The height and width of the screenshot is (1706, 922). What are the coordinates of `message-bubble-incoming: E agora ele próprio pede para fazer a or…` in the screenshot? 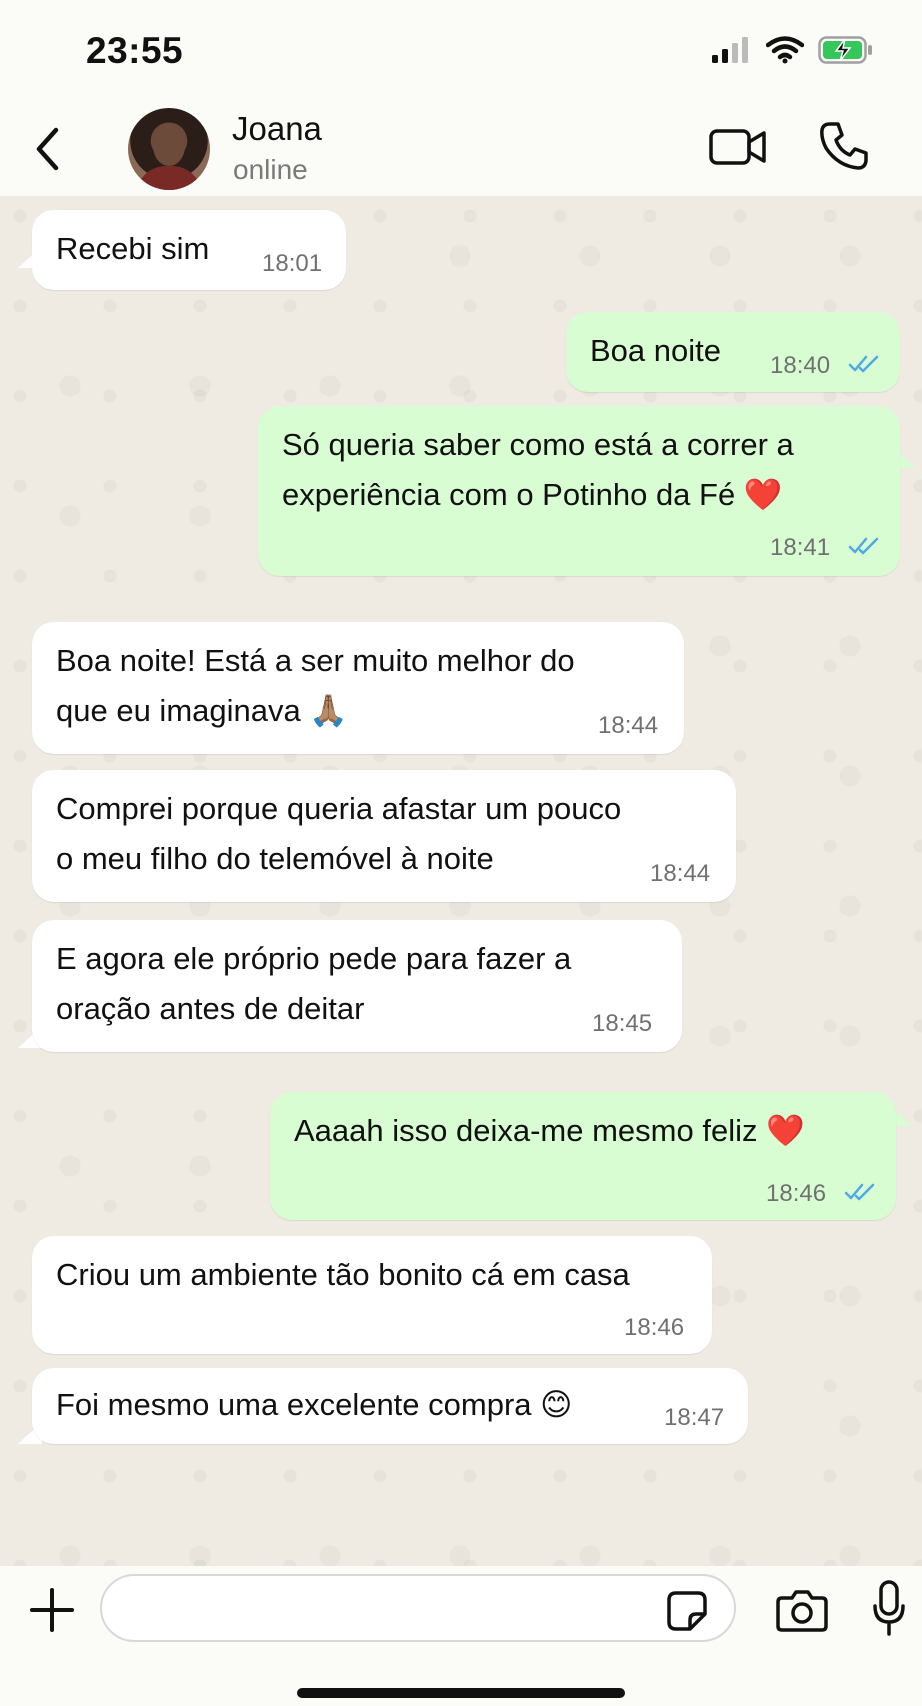 It's located at (357, 986).